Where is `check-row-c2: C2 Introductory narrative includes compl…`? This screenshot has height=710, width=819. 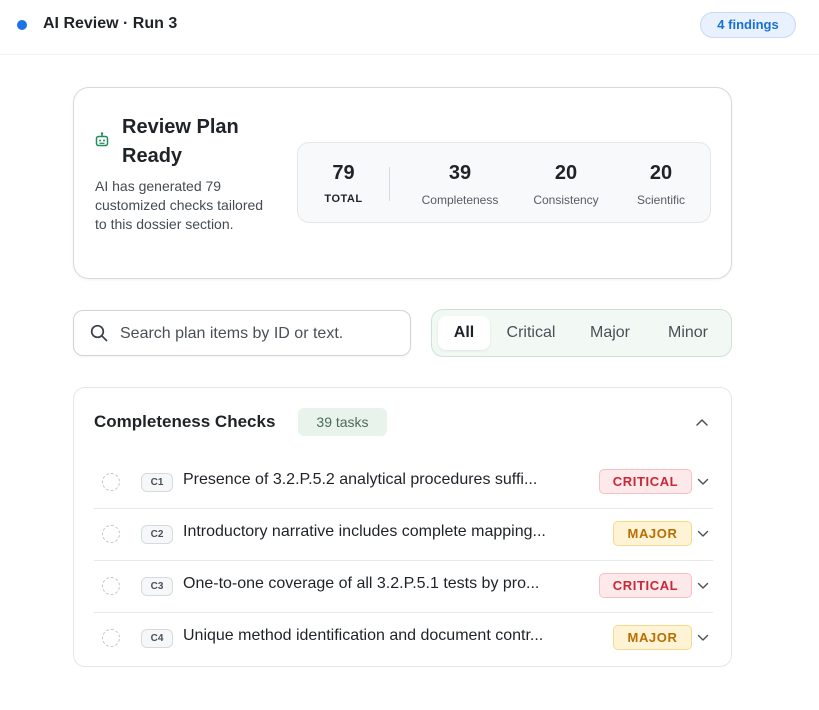
check-row-c2: C2 Introductory narrative includes compl… is located at coordinates (403, 535).